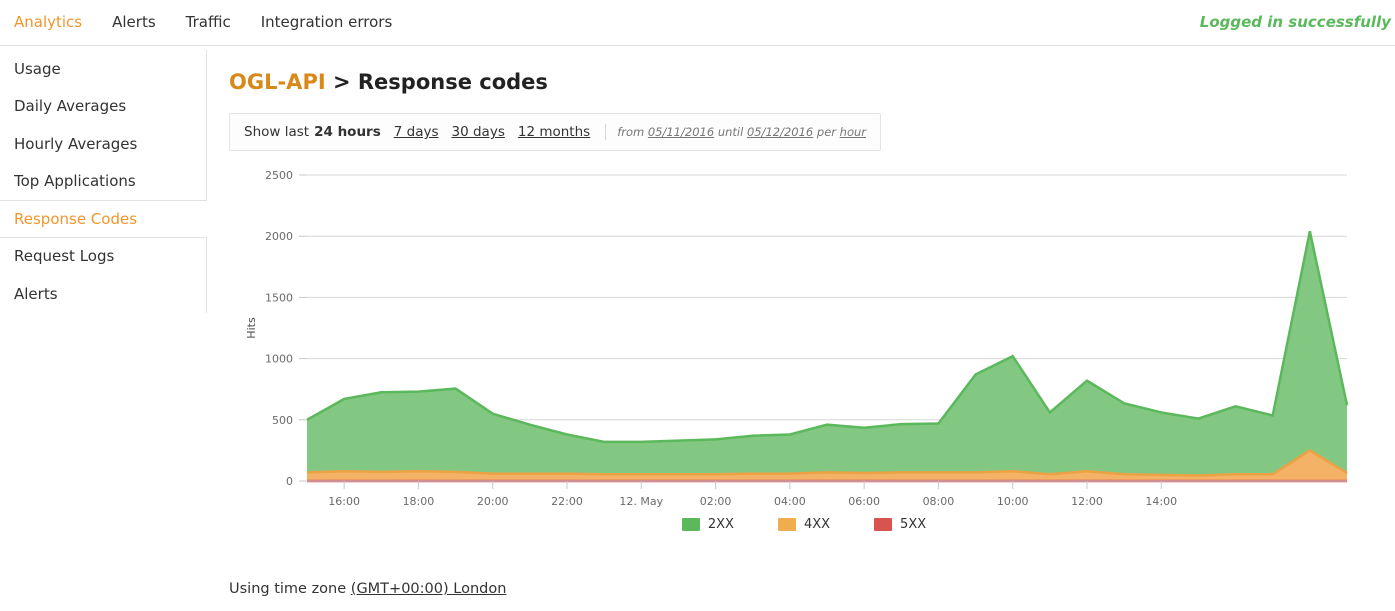  What do you see at coordinates (1295, 22) in the screenshot?
I see `login-status-message: Logged in successfully` at bounding box center [1295, 22].